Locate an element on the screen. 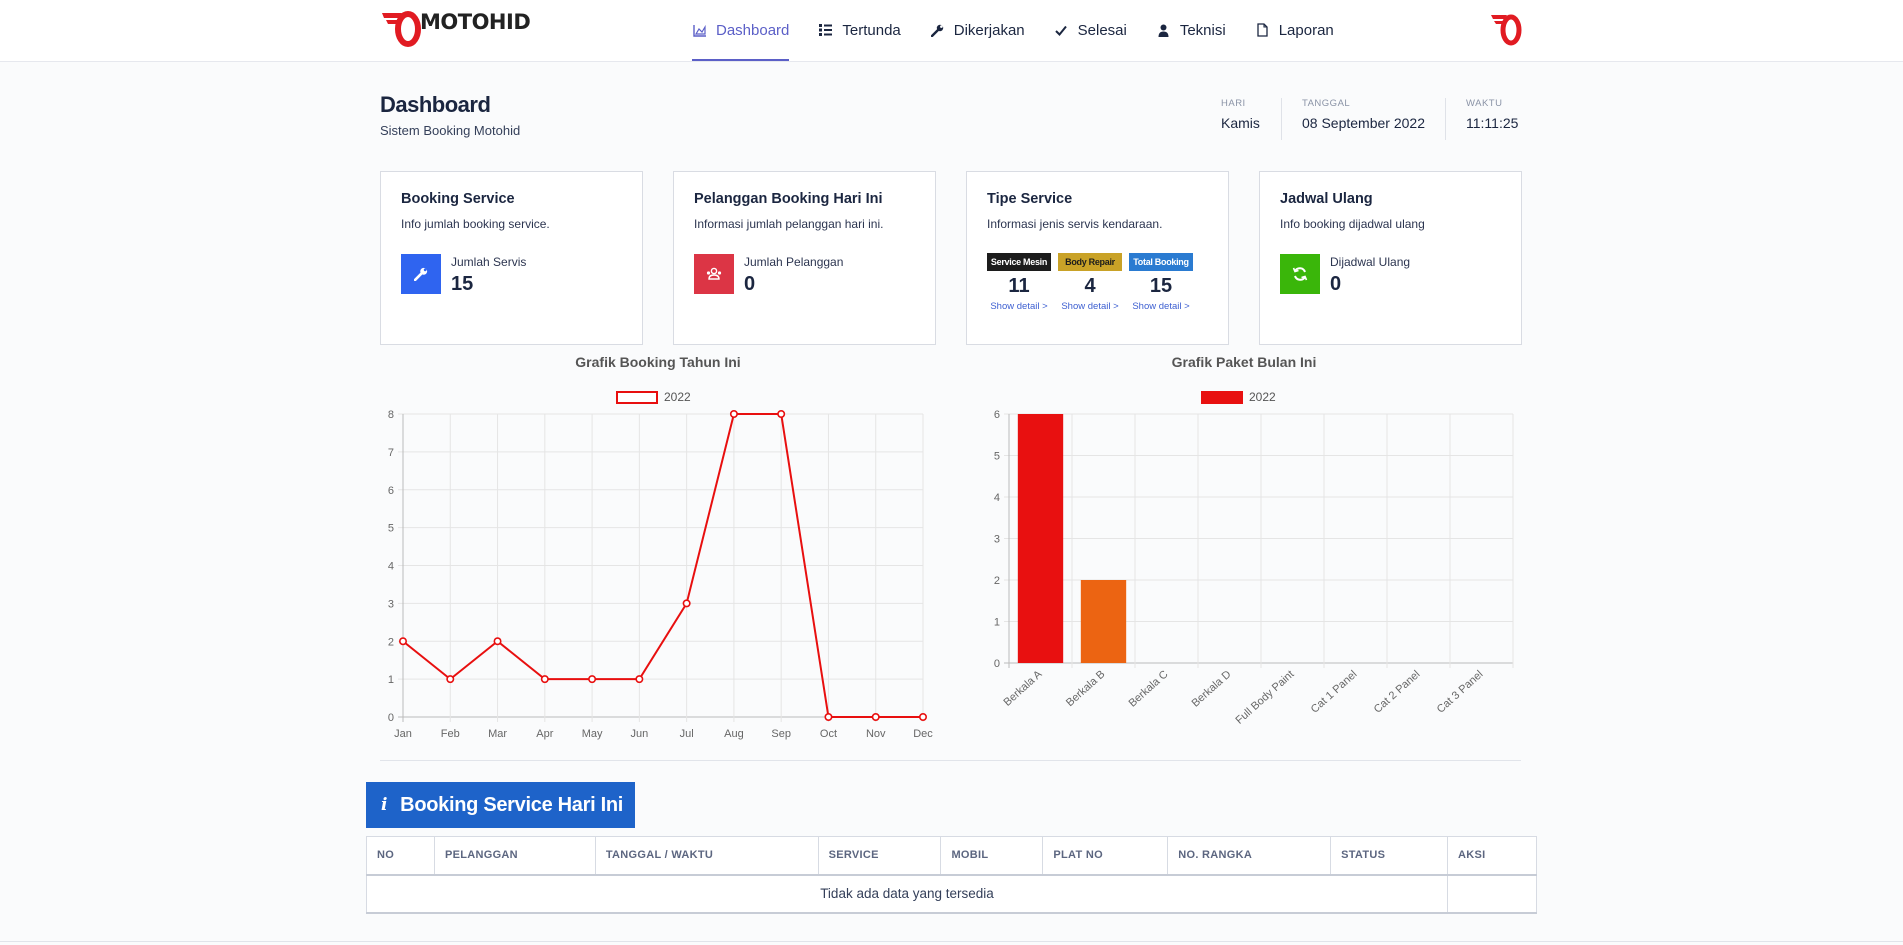  date-display: TANGGAL 08 September 2022 is located at coordinates (1353, 119).